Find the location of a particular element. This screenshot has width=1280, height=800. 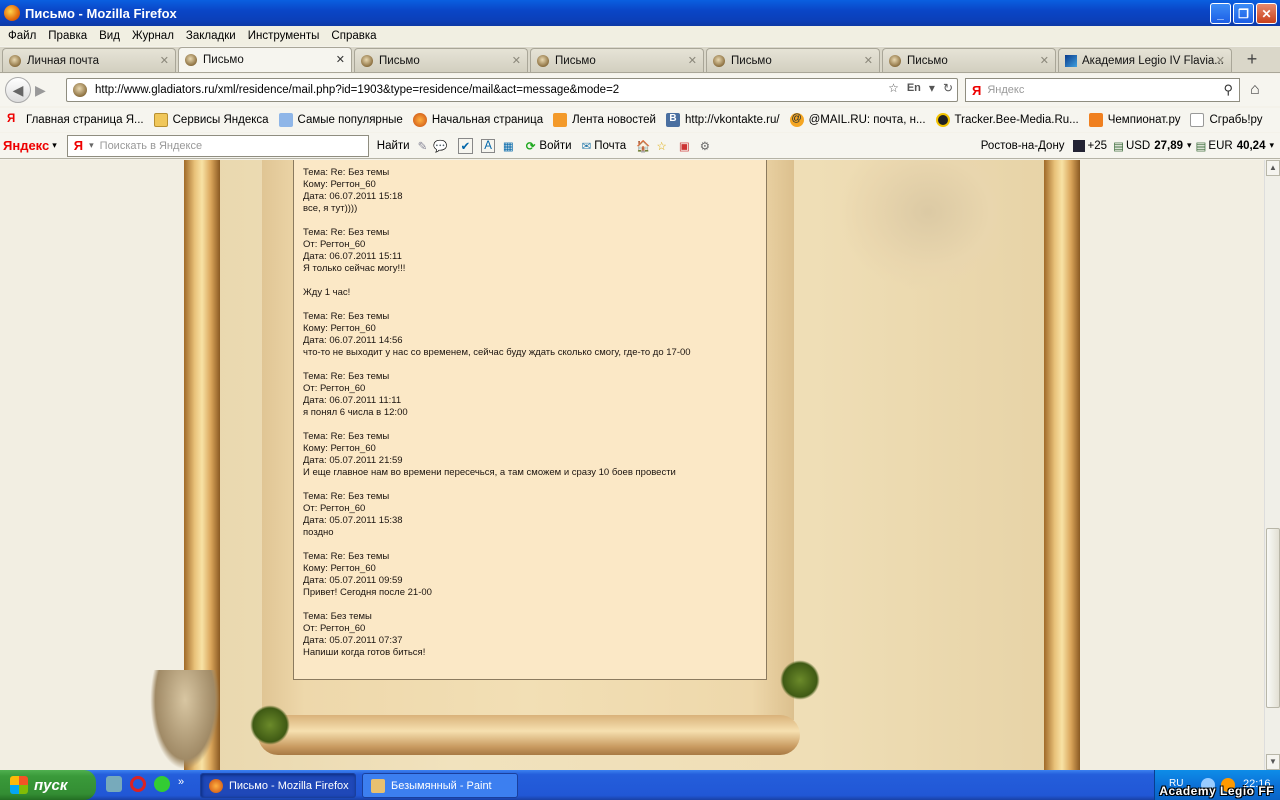

bookmark-item: Чемпионат.ру is located at coordinates (1135, 120).